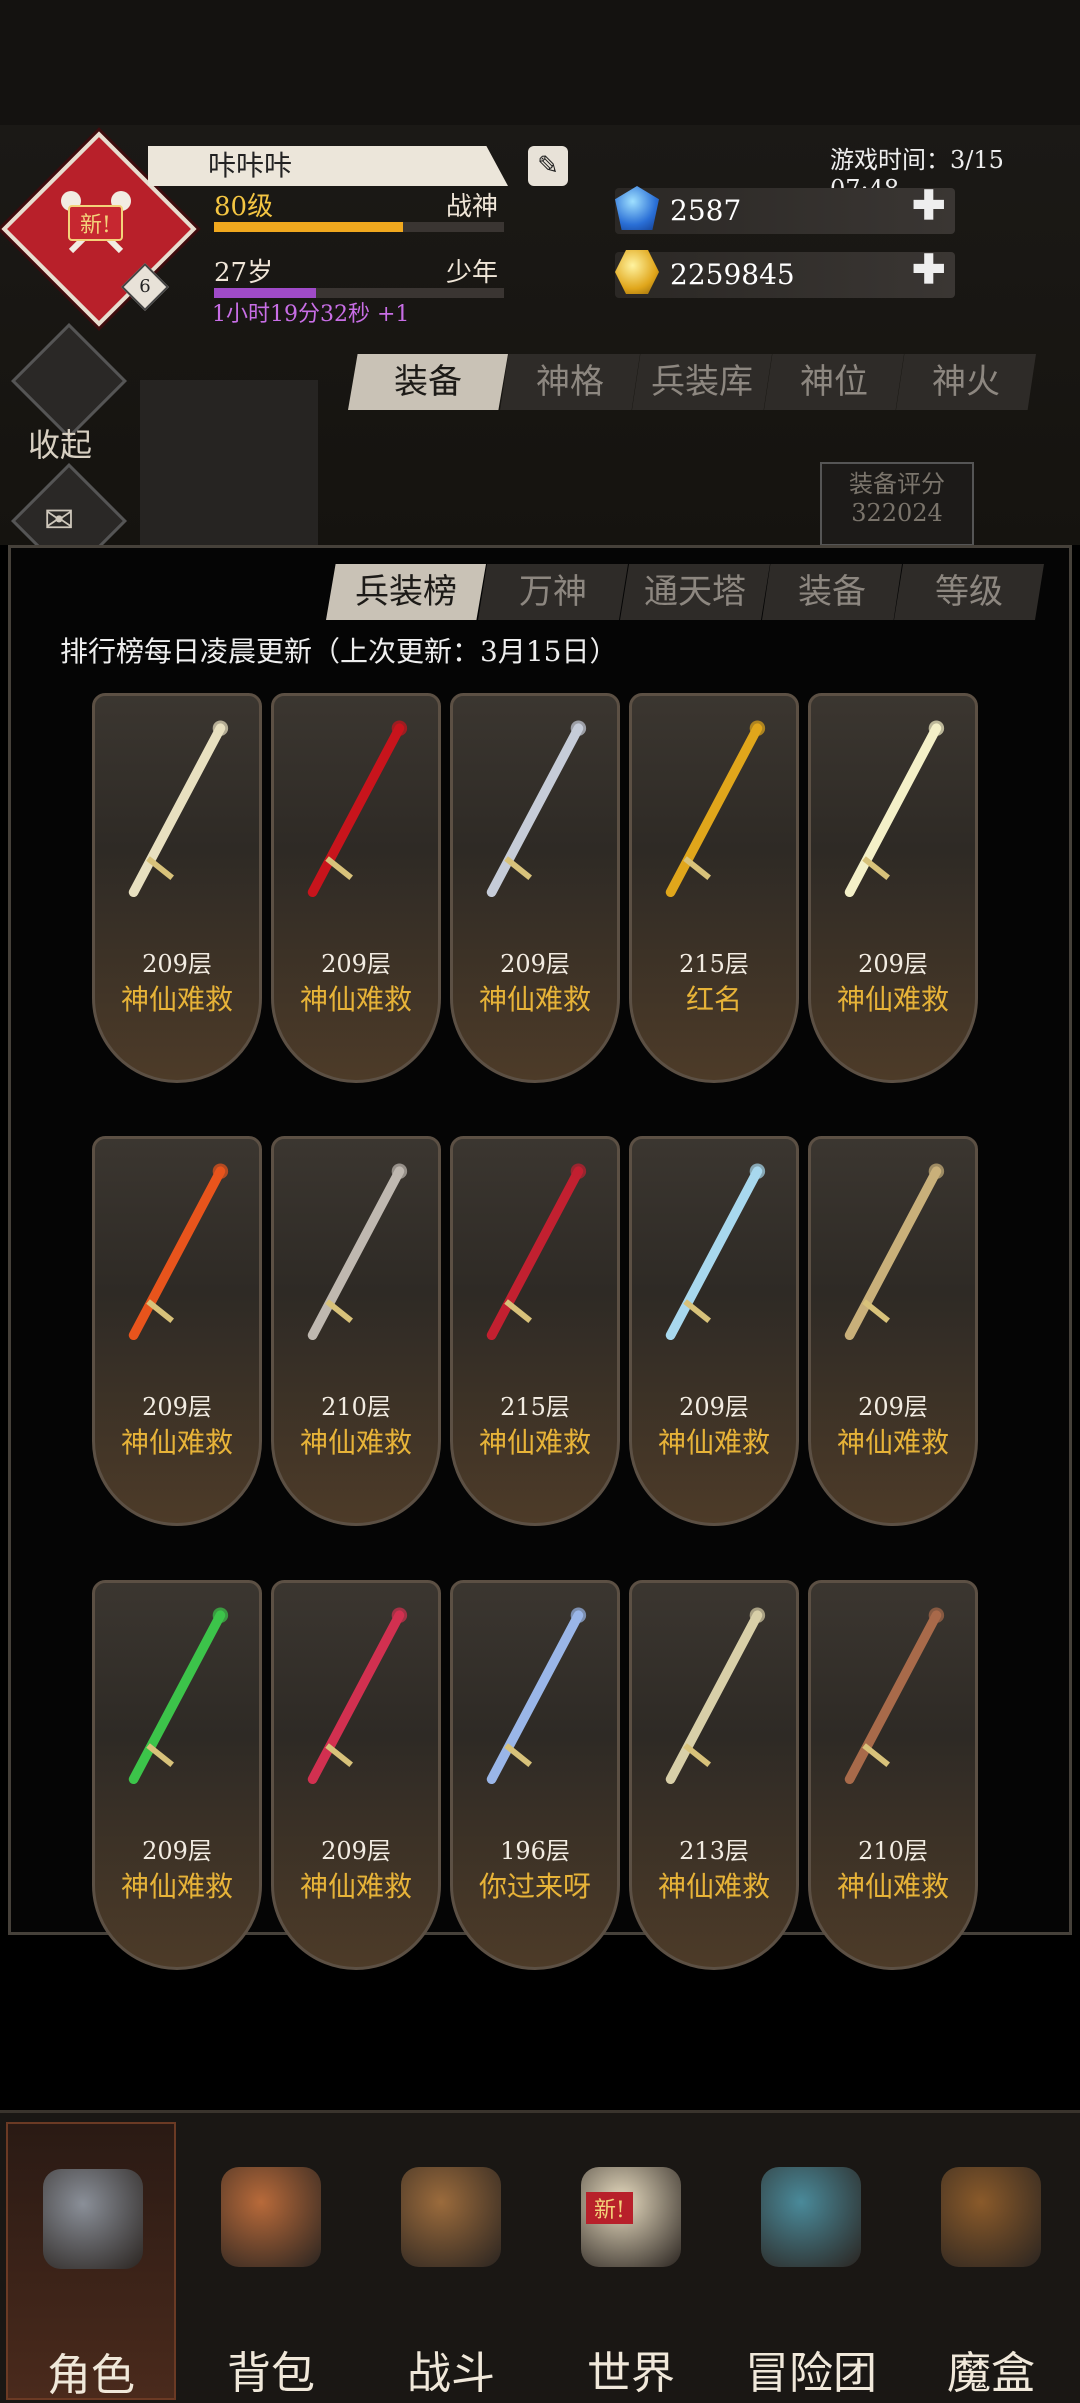  I want to click on tab-tower-rank: 通天塔, so click(695, 592).